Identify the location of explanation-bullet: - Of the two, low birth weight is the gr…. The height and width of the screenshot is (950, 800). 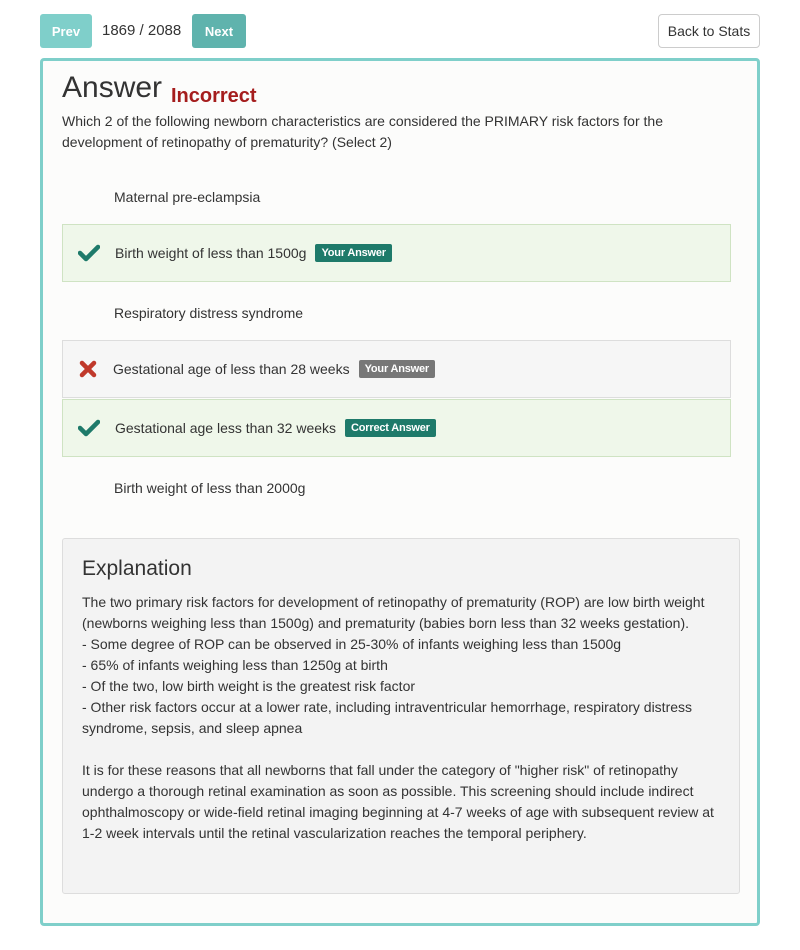
(249, 686).